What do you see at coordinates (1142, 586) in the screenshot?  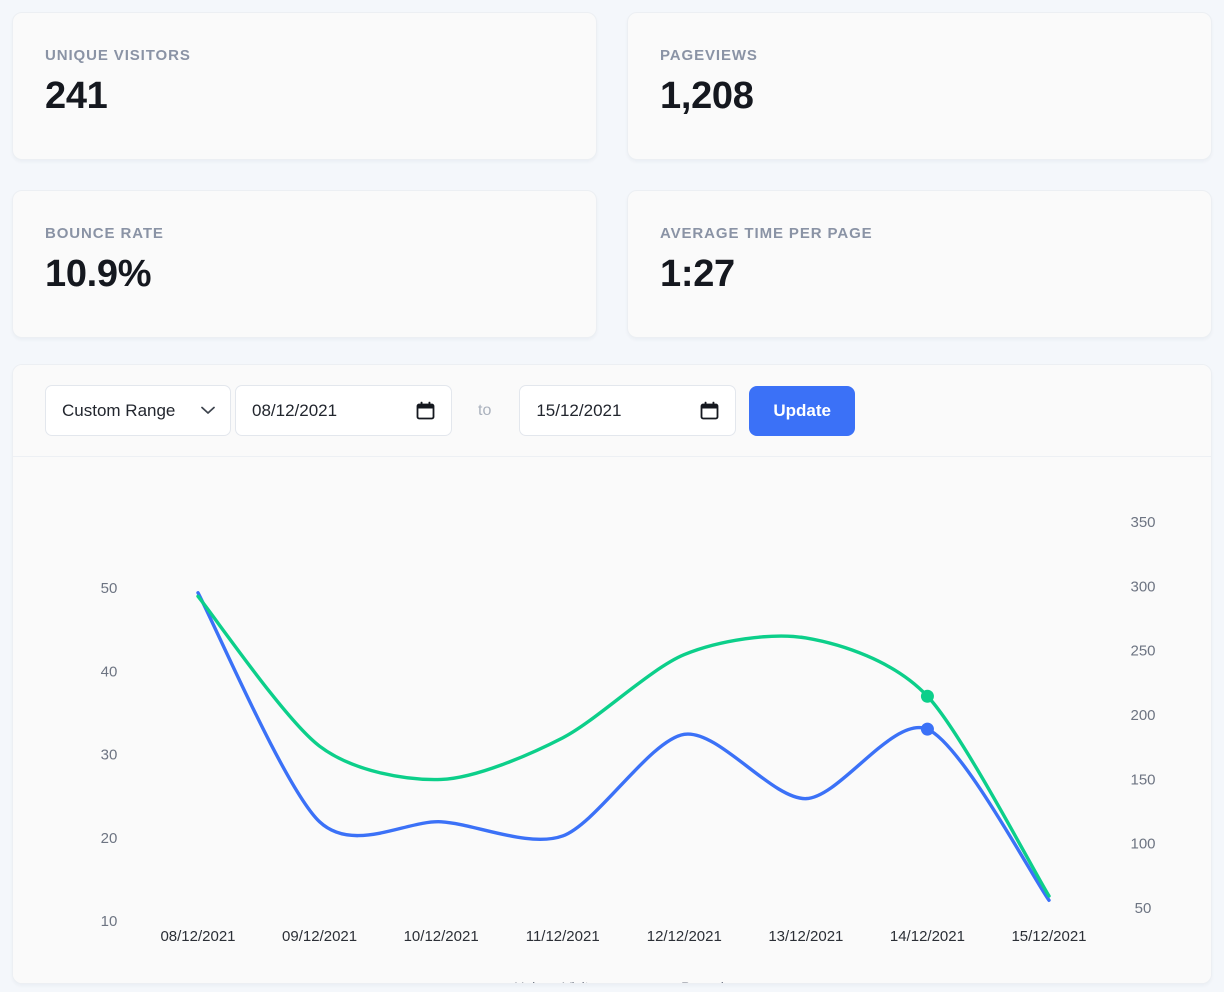 I see `right-axis-tick-label: 300` at bounding box center [1142, 586].